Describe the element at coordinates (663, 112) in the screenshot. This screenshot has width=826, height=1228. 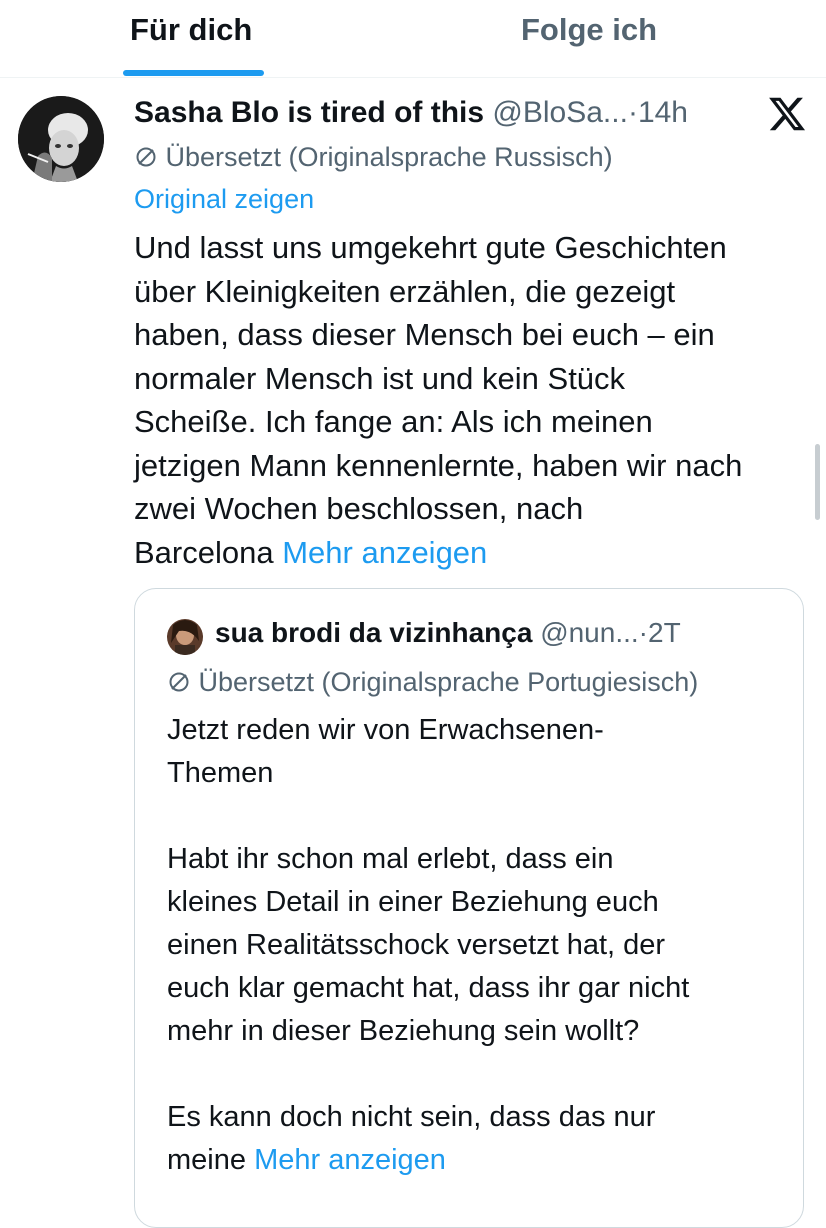
I see `tweet-time: 14h` at that location.